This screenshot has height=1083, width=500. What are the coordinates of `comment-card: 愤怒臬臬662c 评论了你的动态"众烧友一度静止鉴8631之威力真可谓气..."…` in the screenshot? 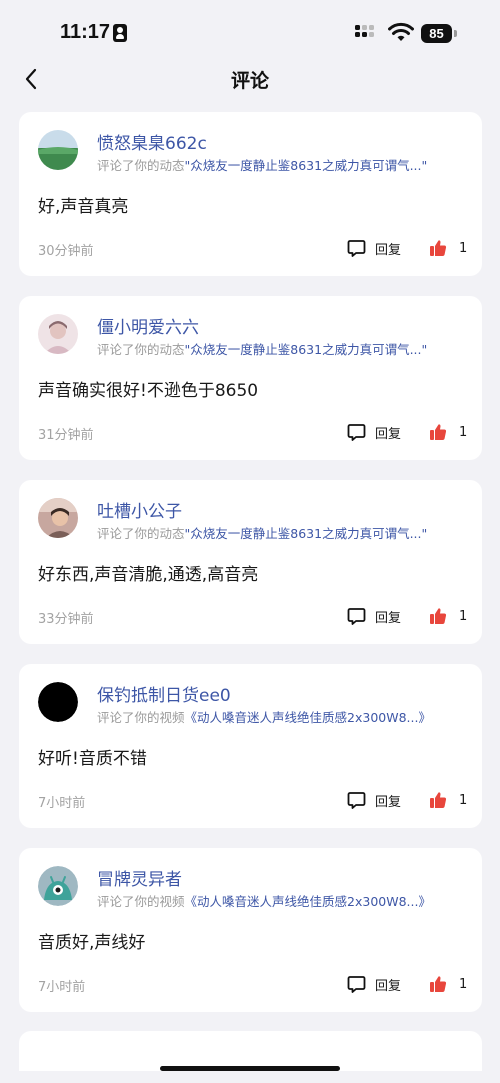 It's located at (250, 194).